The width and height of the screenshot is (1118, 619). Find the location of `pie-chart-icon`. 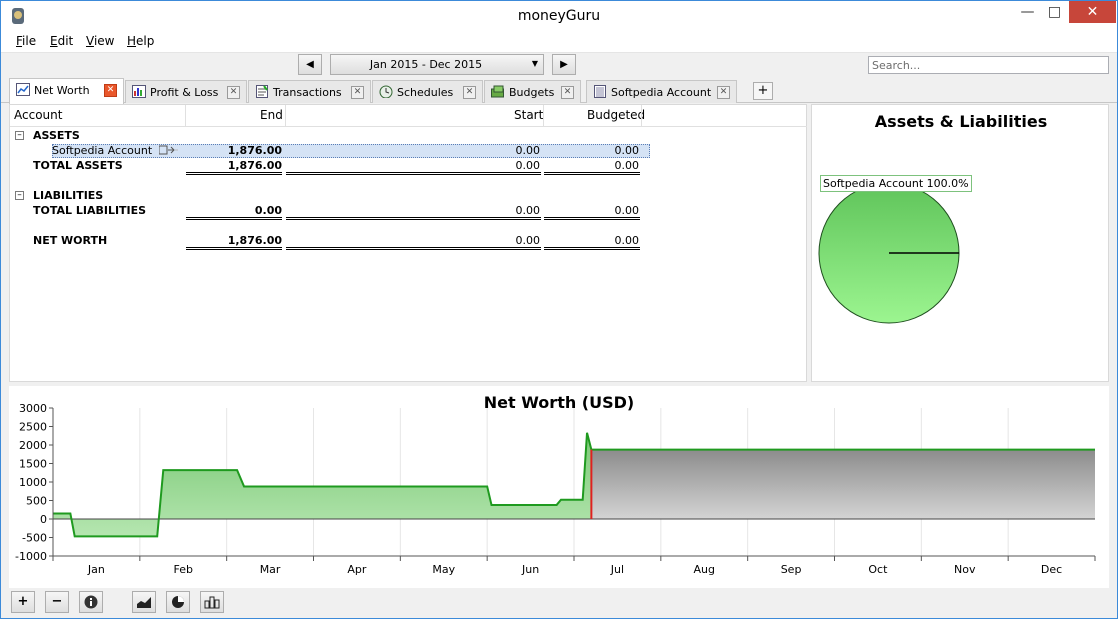

pie-chart-icon is located at coordinates (178, 602).